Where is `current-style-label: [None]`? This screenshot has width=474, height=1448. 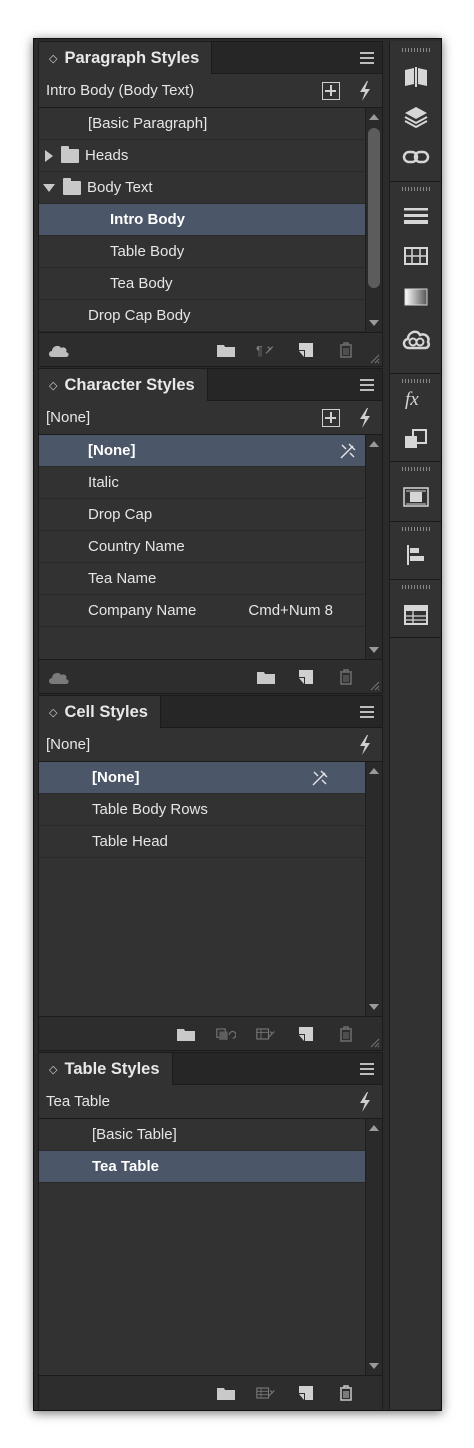
current-style-label: [None] is located at coordinates (68, 744).